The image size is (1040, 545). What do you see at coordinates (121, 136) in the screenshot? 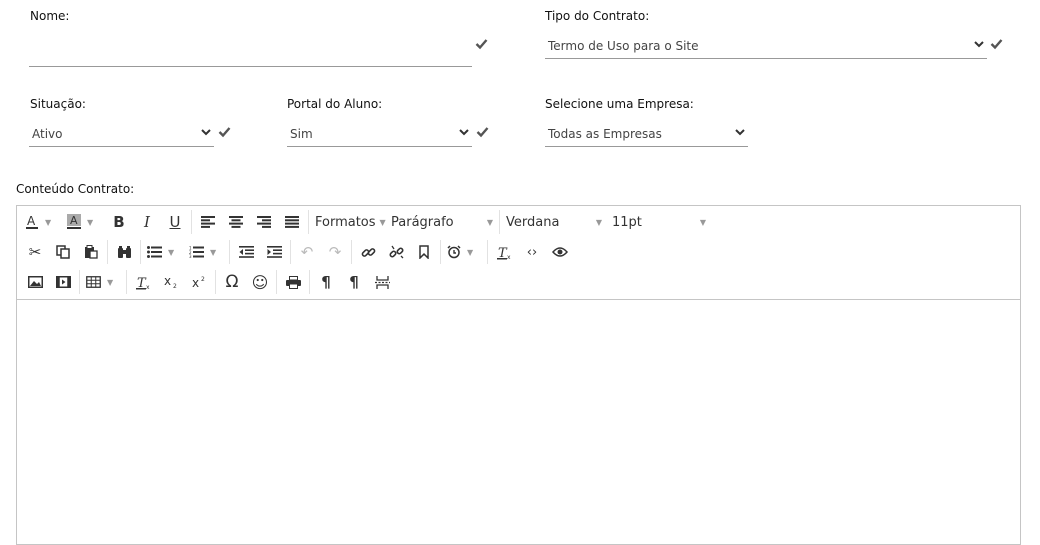
I see `situacao-select: Ativo` at bounding box center [121, 136].